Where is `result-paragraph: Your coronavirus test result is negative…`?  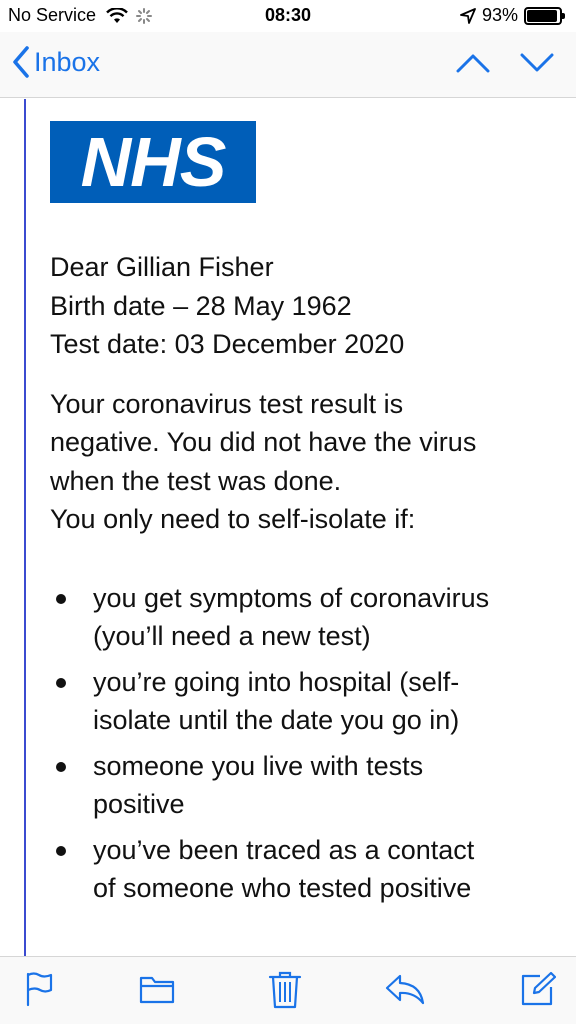
result-paragraph: Your coronavirus test result is negative… is located at coordinates (300, 462).